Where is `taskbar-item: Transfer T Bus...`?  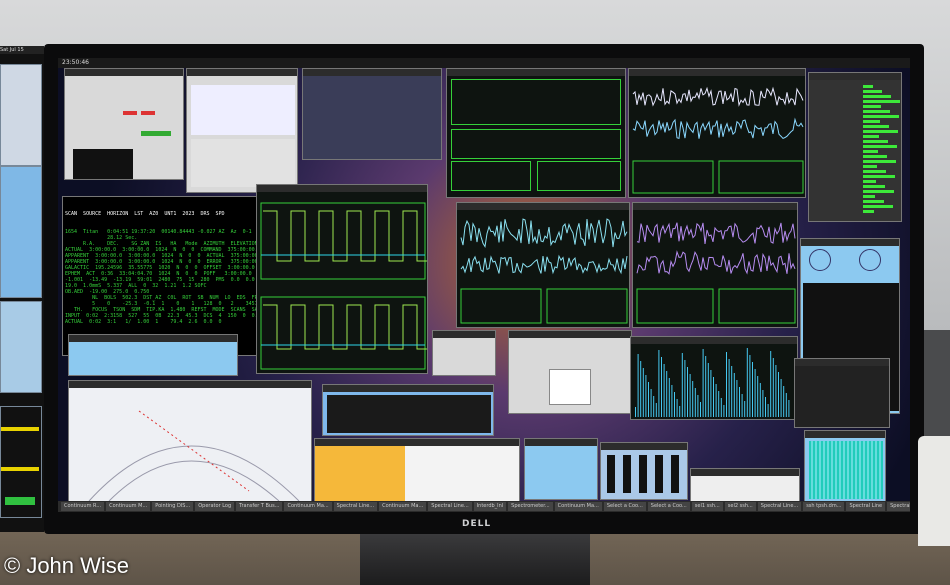
taskbar-item: Transfer T Bus... is located at coordinates (259, 506).